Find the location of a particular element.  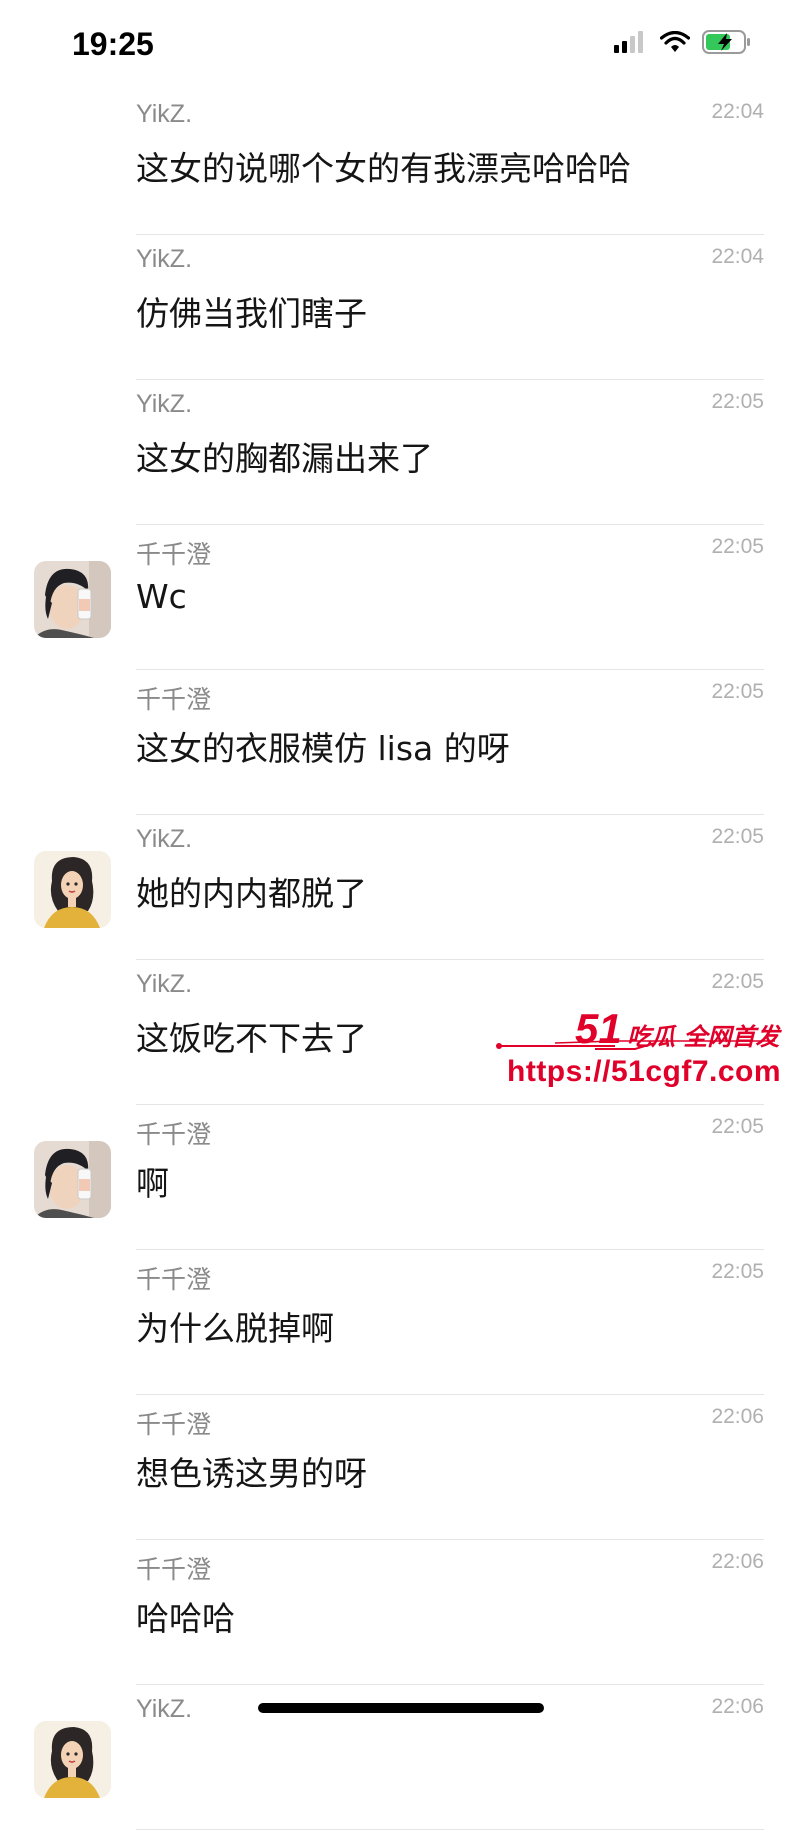

cellular-signal-icon is located at coordinates (628, 42).